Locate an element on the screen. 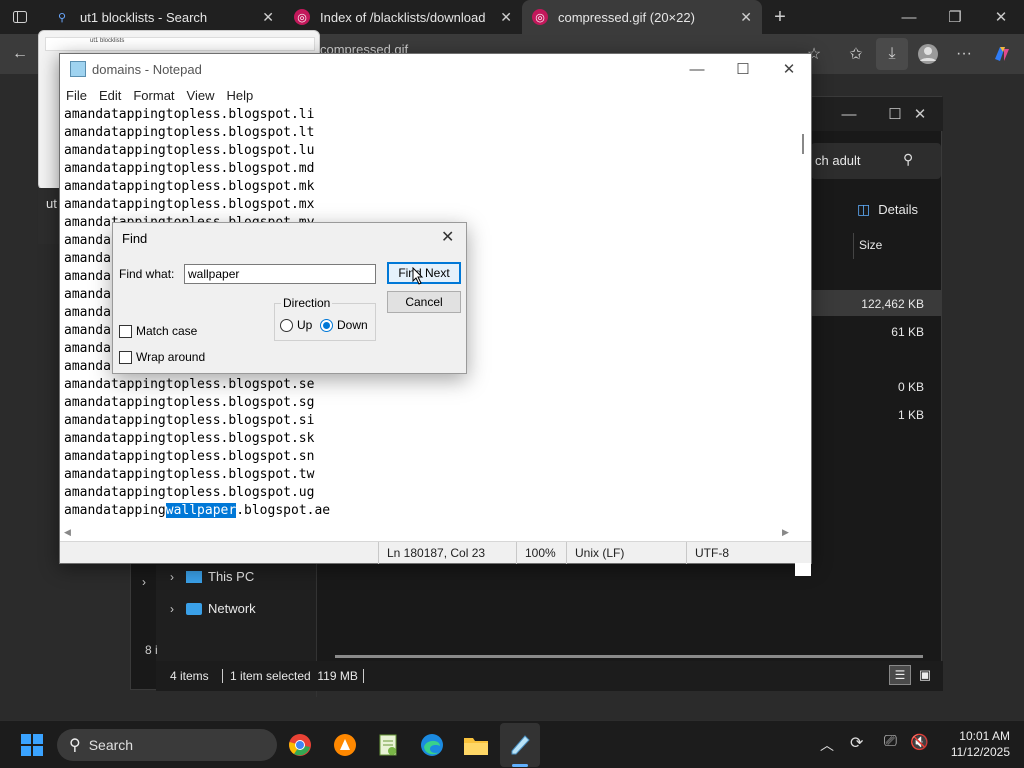 The height and width of the screenshot is (768, 1024). new-tab-icon: + is located at coordinates (780, 17).